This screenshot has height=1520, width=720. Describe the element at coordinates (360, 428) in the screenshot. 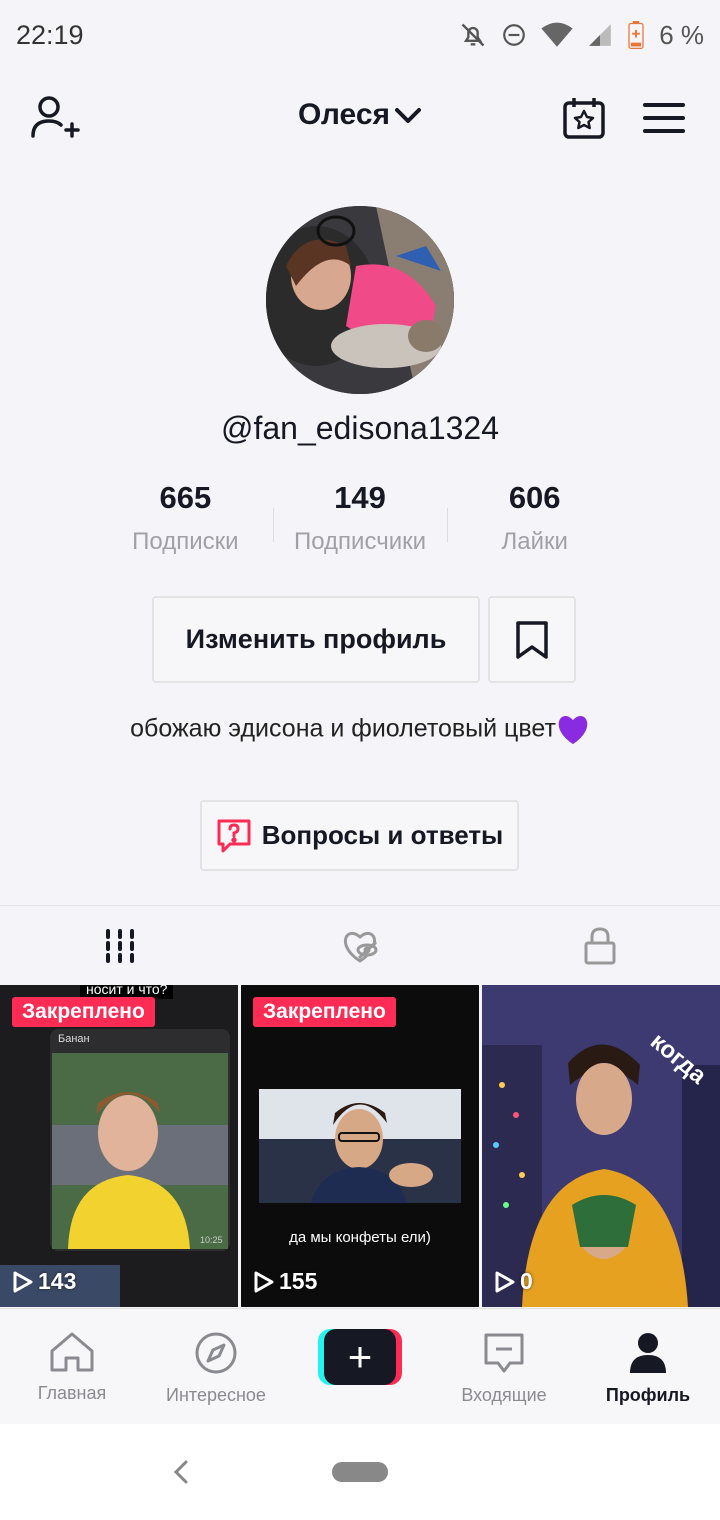

I see `username: @fan_edisona1324` at that location.